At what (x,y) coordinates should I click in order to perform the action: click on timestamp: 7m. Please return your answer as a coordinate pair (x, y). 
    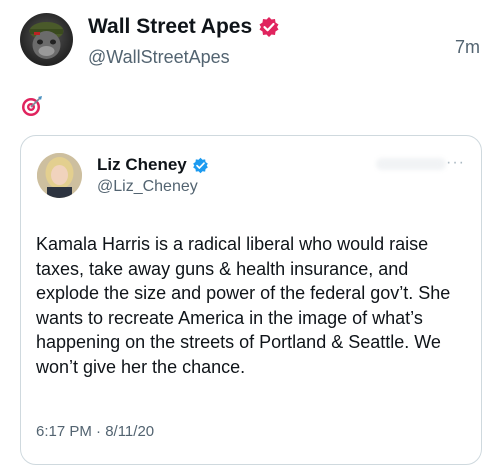
    Looking at the image, I should click on (467, 47).